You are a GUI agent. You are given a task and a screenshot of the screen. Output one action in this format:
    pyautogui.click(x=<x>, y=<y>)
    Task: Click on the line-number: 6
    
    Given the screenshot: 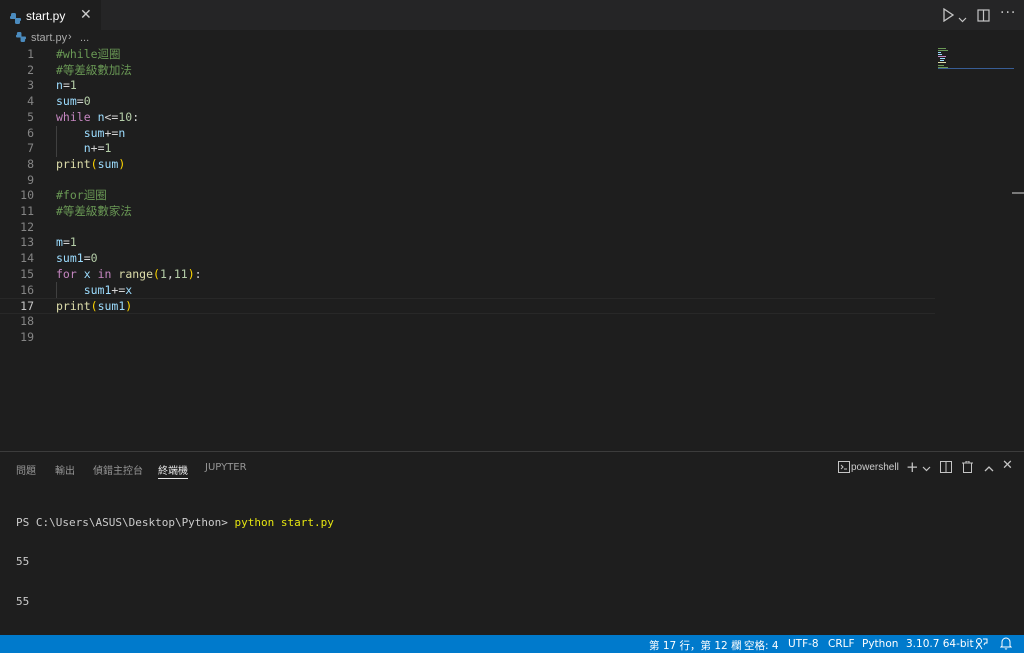 What is the action you would take?
    pyautogui.click(x=30, y=132)
    